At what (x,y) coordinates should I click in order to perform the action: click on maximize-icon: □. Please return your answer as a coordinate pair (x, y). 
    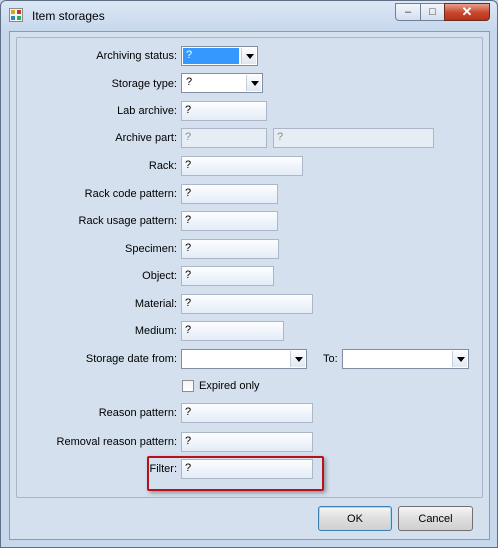
    Looking at the image, I should click on (432, 12).